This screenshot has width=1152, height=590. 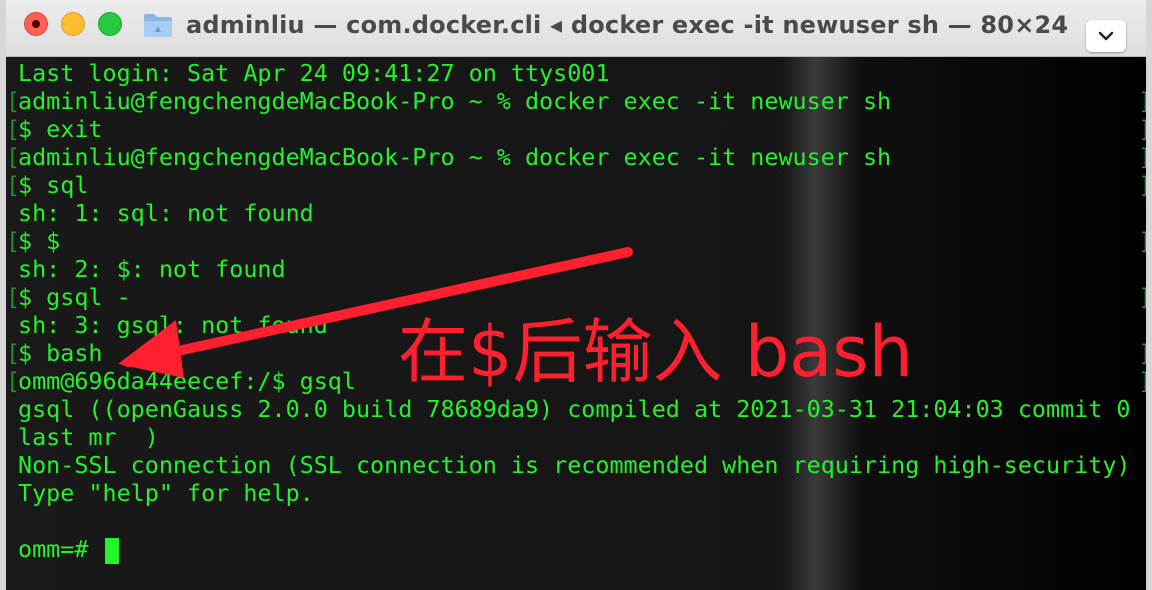 What do you see at coordinates (655, 352) in the screenshot?
I see `annotation-text: 在$后输入 bash` at bounding box center [655, 352].